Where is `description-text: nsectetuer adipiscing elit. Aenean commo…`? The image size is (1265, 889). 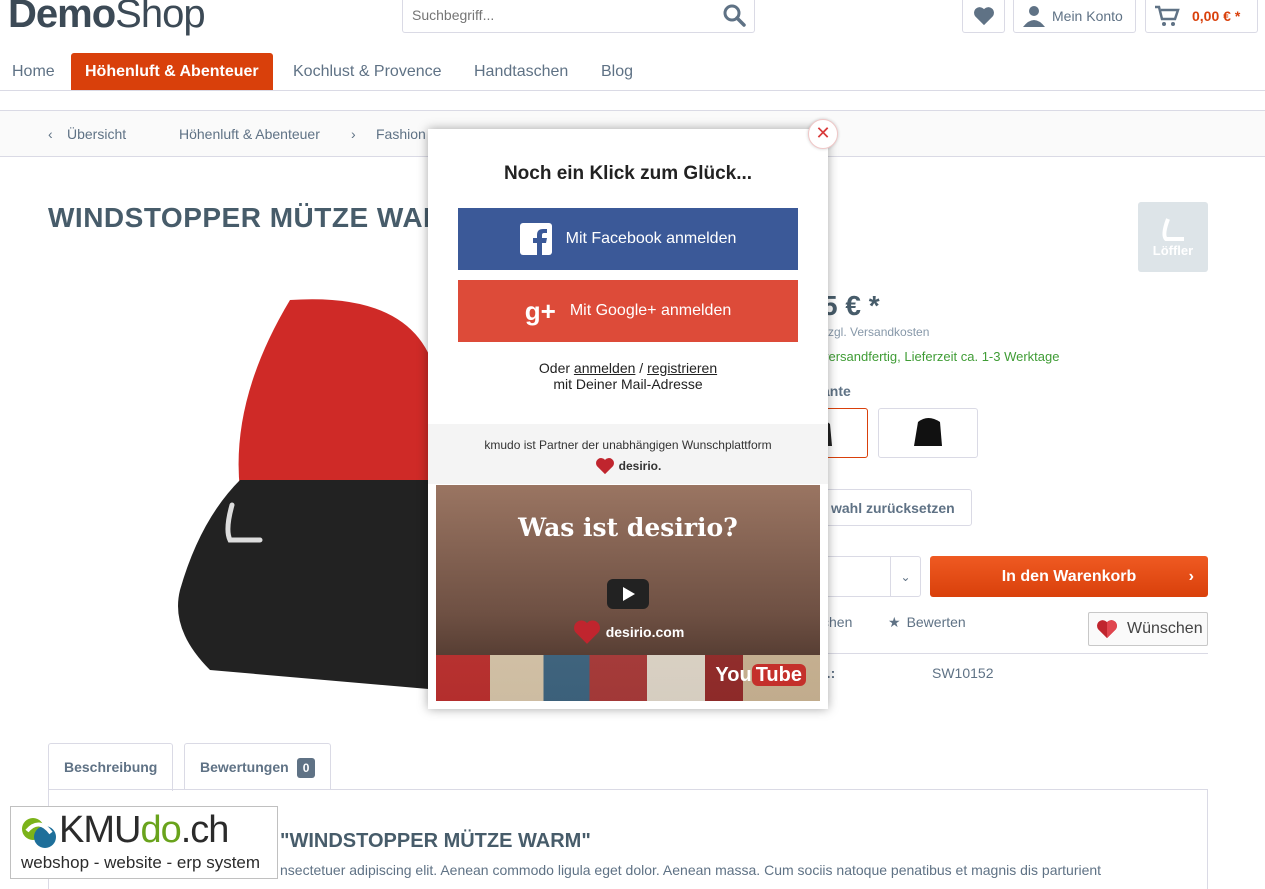 description-text: nsectetuer adipiscing elit. Aenean commo… is located at coordinates (691, 870).